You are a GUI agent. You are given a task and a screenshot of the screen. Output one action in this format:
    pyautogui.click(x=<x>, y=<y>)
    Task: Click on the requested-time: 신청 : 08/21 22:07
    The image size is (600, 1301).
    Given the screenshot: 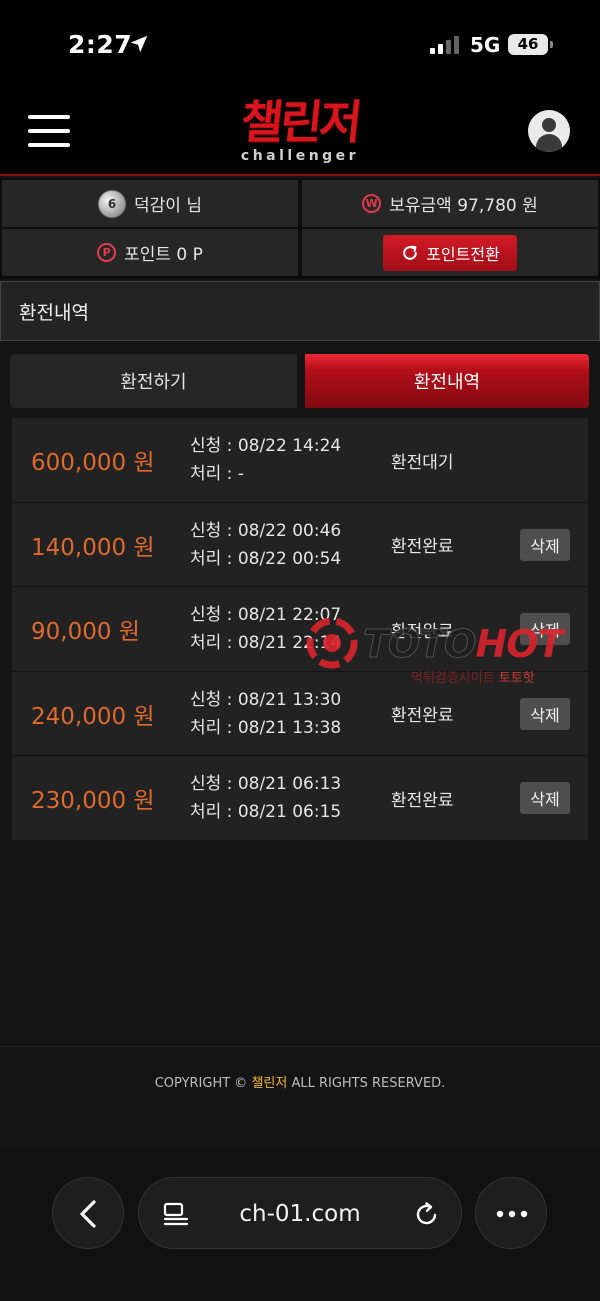 What is the action you would take?
    pyautogui.click(x=266, y=615)
    